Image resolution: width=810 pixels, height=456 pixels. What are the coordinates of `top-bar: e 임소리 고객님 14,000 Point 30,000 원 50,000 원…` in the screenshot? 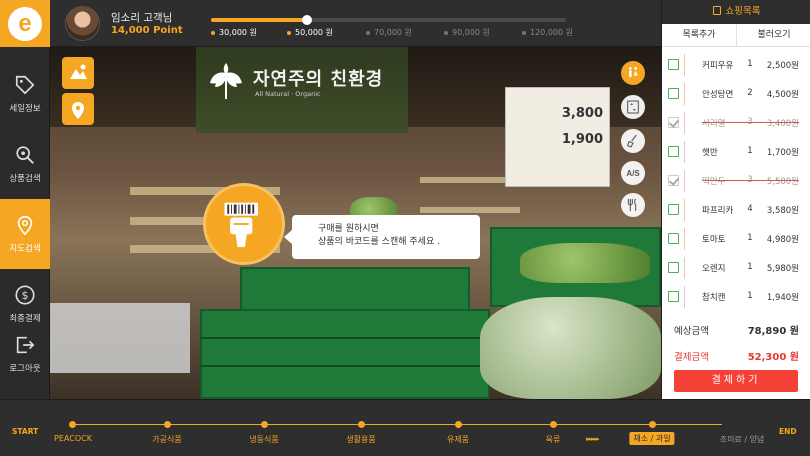 It's located at (330, 23).